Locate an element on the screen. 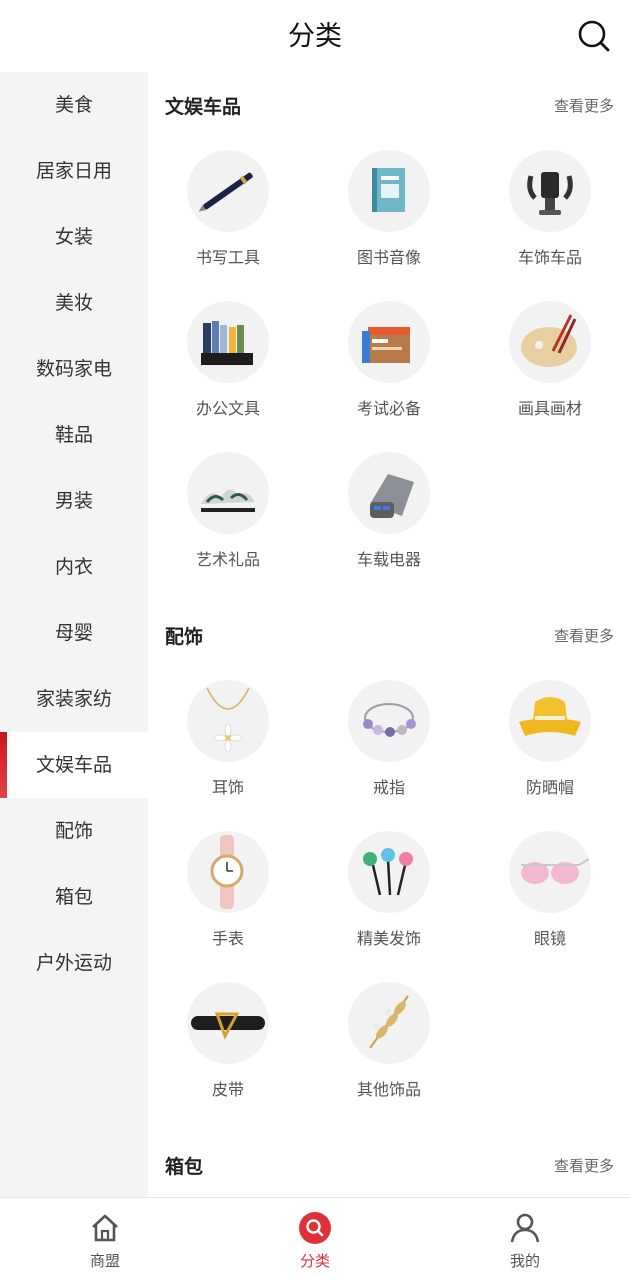 The width and height of the screenshot is (630, 1281). category-cell: 车载电器 is located at coordinates (389, 517).